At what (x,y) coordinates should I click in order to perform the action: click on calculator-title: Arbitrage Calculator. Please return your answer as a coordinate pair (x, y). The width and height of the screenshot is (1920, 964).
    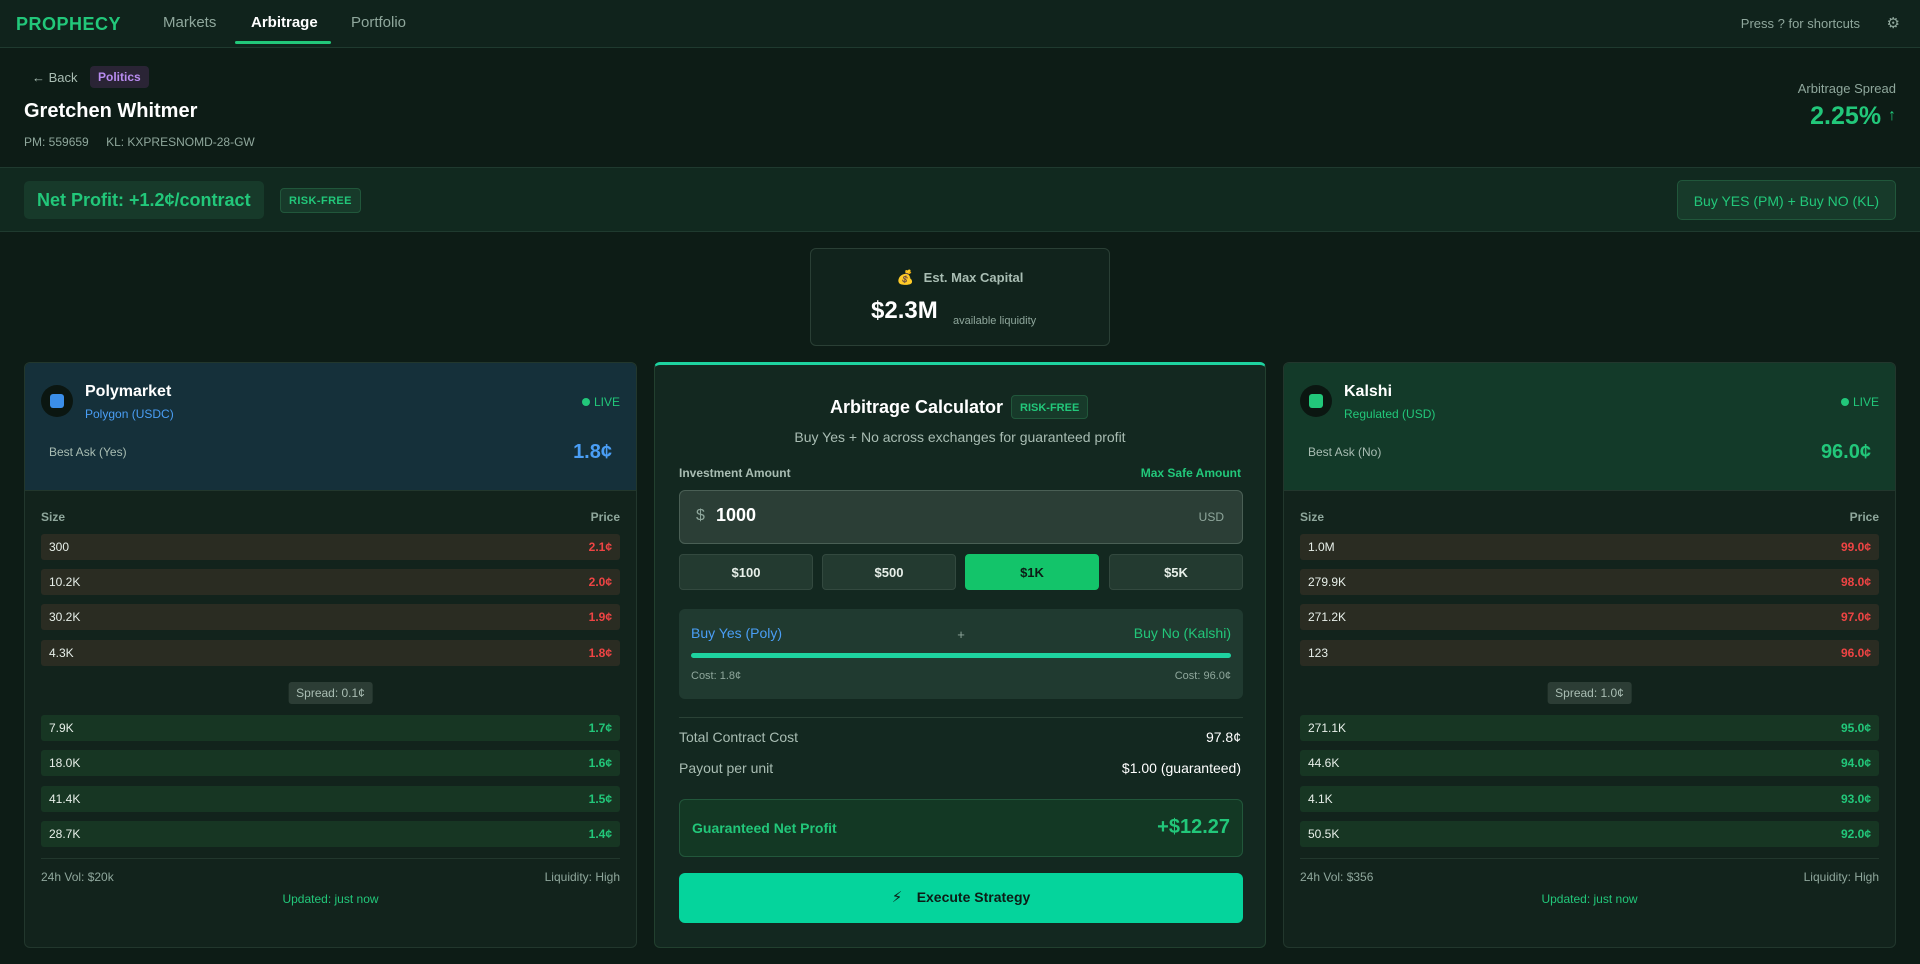
    Looking at the image, I should click on (917, 407).